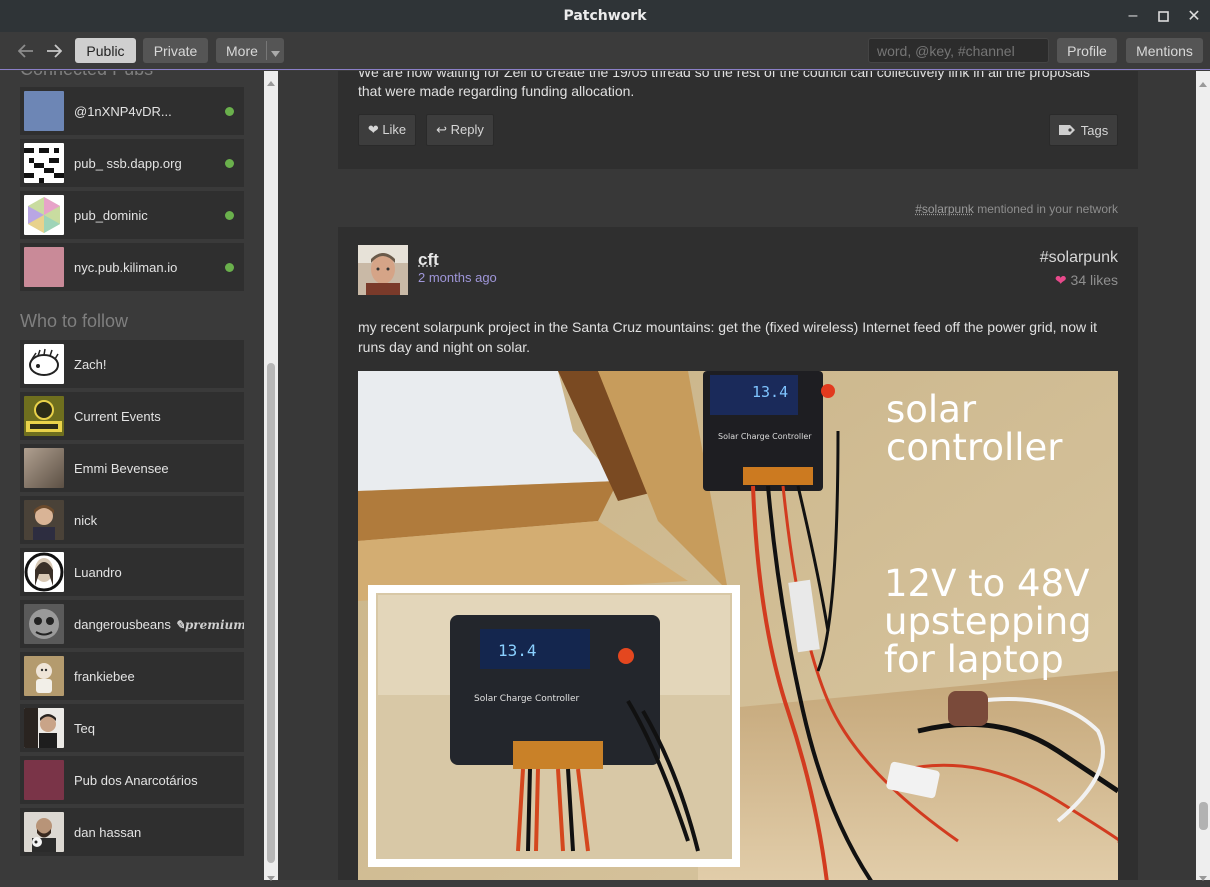 This screenshot has height=887, width=1210. I want to click on chevron-down-icon, so click(275, 53).